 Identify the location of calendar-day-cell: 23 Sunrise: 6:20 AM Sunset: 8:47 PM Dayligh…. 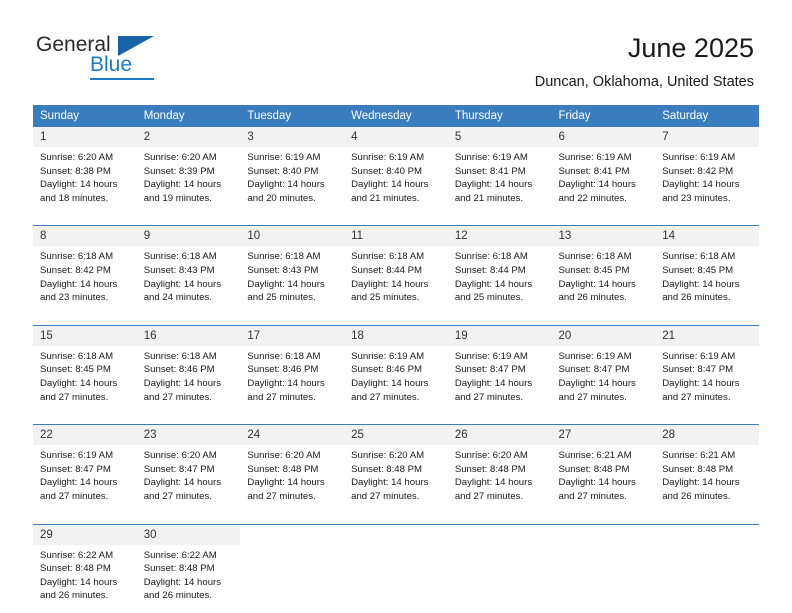
(188, 469).